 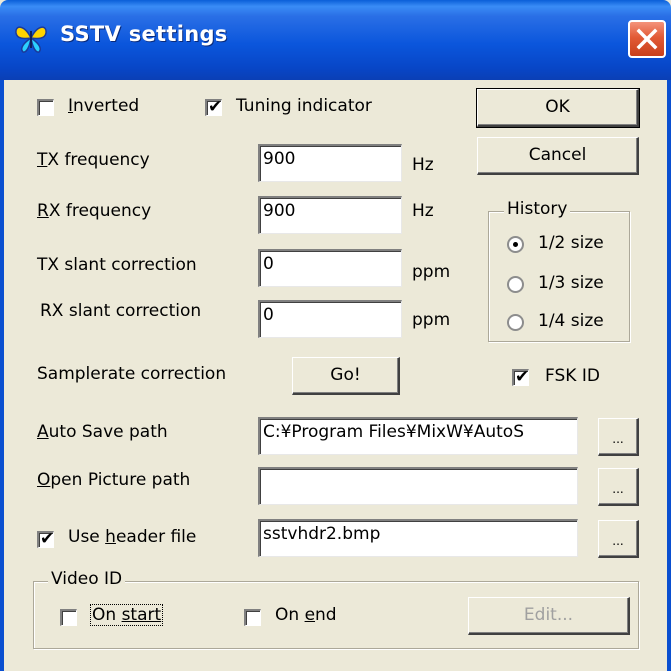 What do you see at coordinates (418, 486) in the screenshot?
I see `open-picture-path-input` at bounding box center [418, 486].